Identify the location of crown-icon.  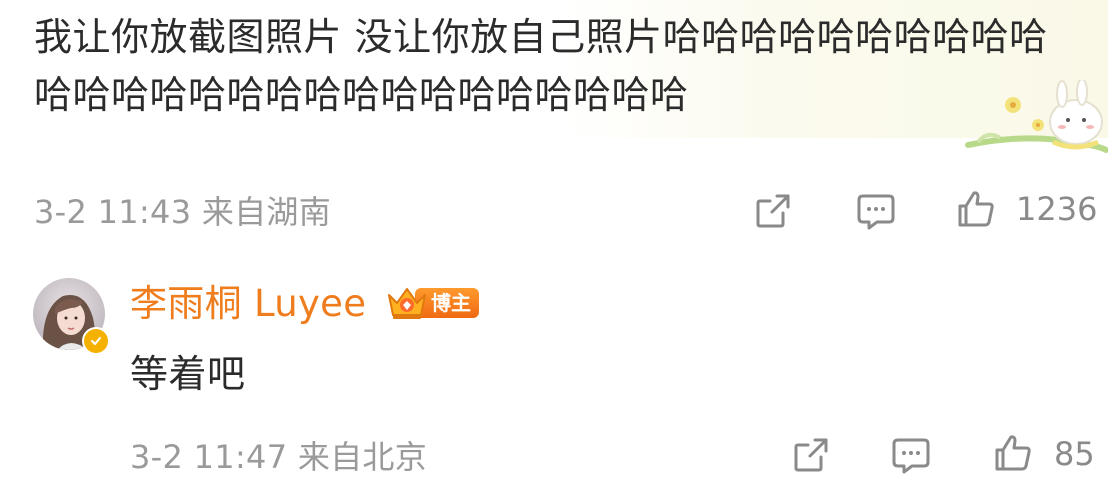
(407, 303).